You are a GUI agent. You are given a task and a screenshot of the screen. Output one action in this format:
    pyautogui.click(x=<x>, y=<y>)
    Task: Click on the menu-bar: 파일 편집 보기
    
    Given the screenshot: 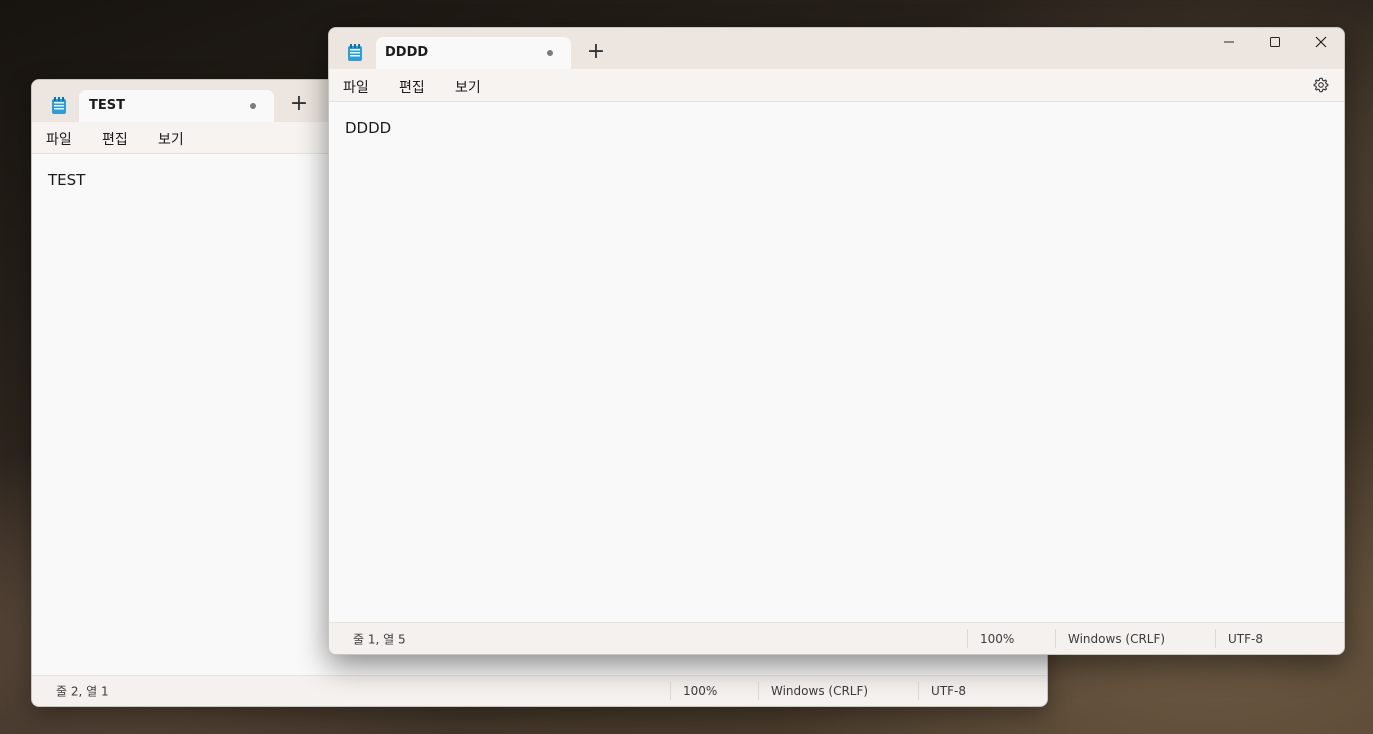 What is the action you would take?
    pyautogui.click(x=836, y=85)
    